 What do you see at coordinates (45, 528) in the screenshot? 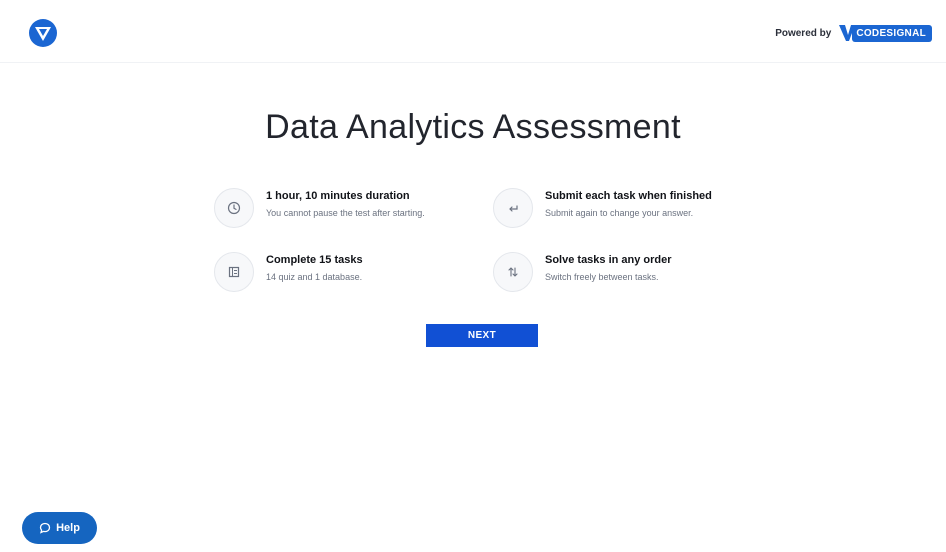
I see `chat-bubble-icon` at bounding box center [45, 528].